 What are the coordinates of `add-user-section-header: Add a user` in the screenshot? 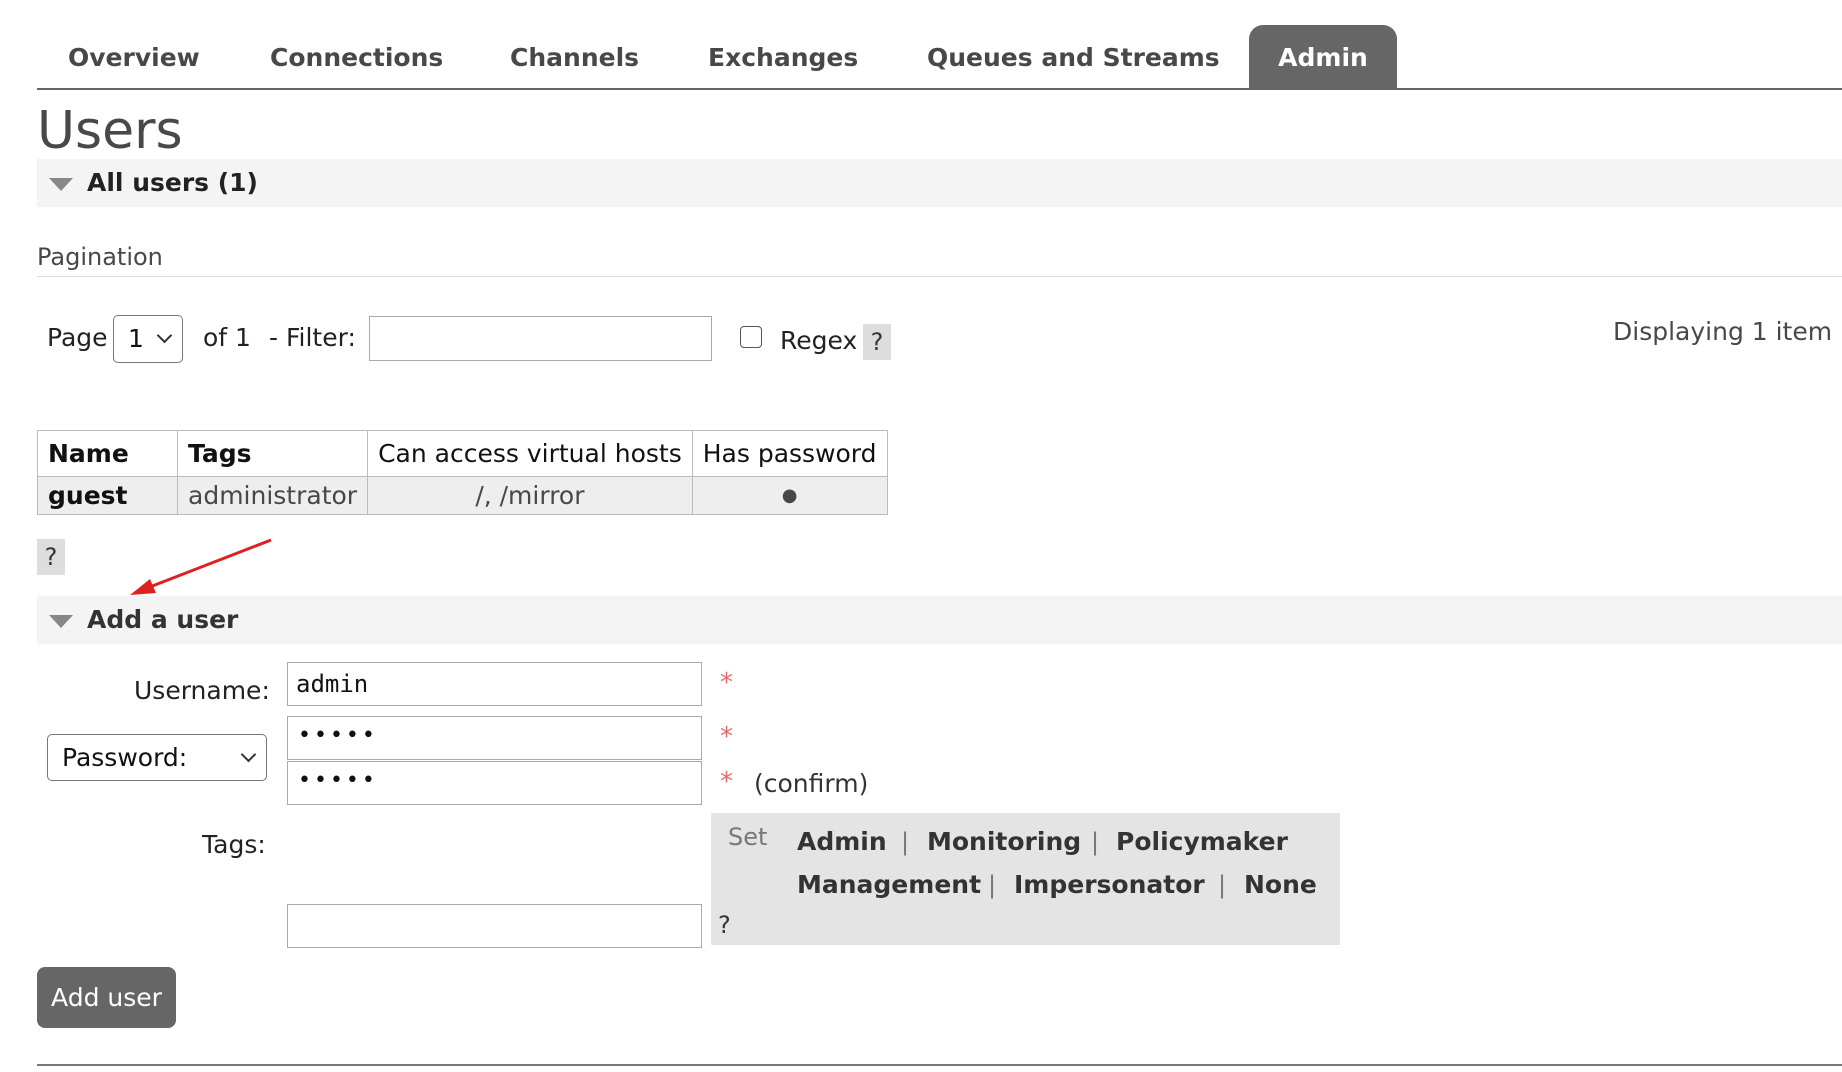 It's located at (939, 620).